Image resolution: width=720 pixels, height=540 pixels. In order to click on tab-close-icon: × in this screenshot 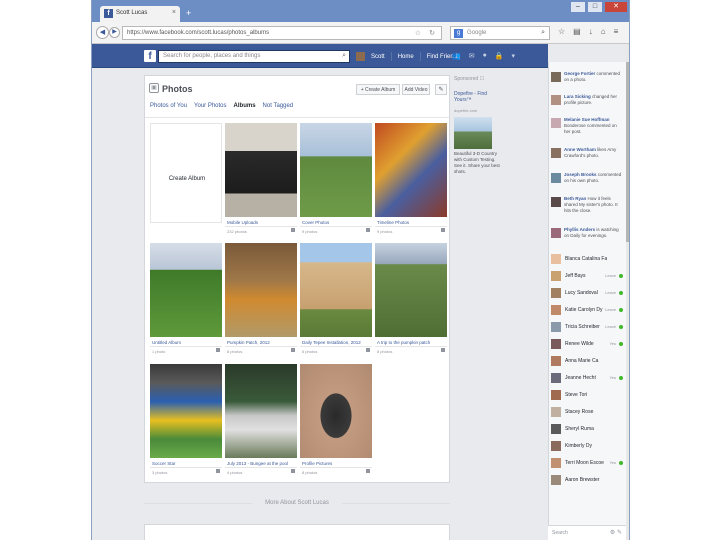, I will do `click(174, 12)`.